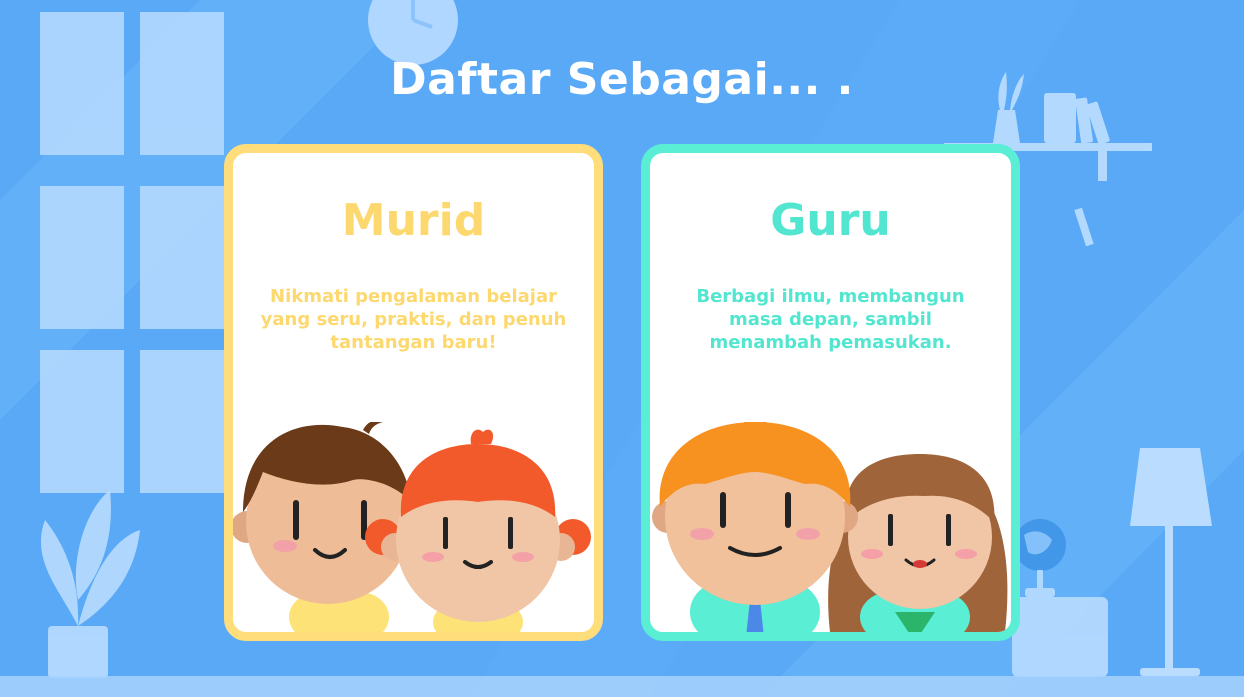  Describe the element at coordinates (830, 220) in the screenshot. I see `role-title-guru: Guru` at that location.